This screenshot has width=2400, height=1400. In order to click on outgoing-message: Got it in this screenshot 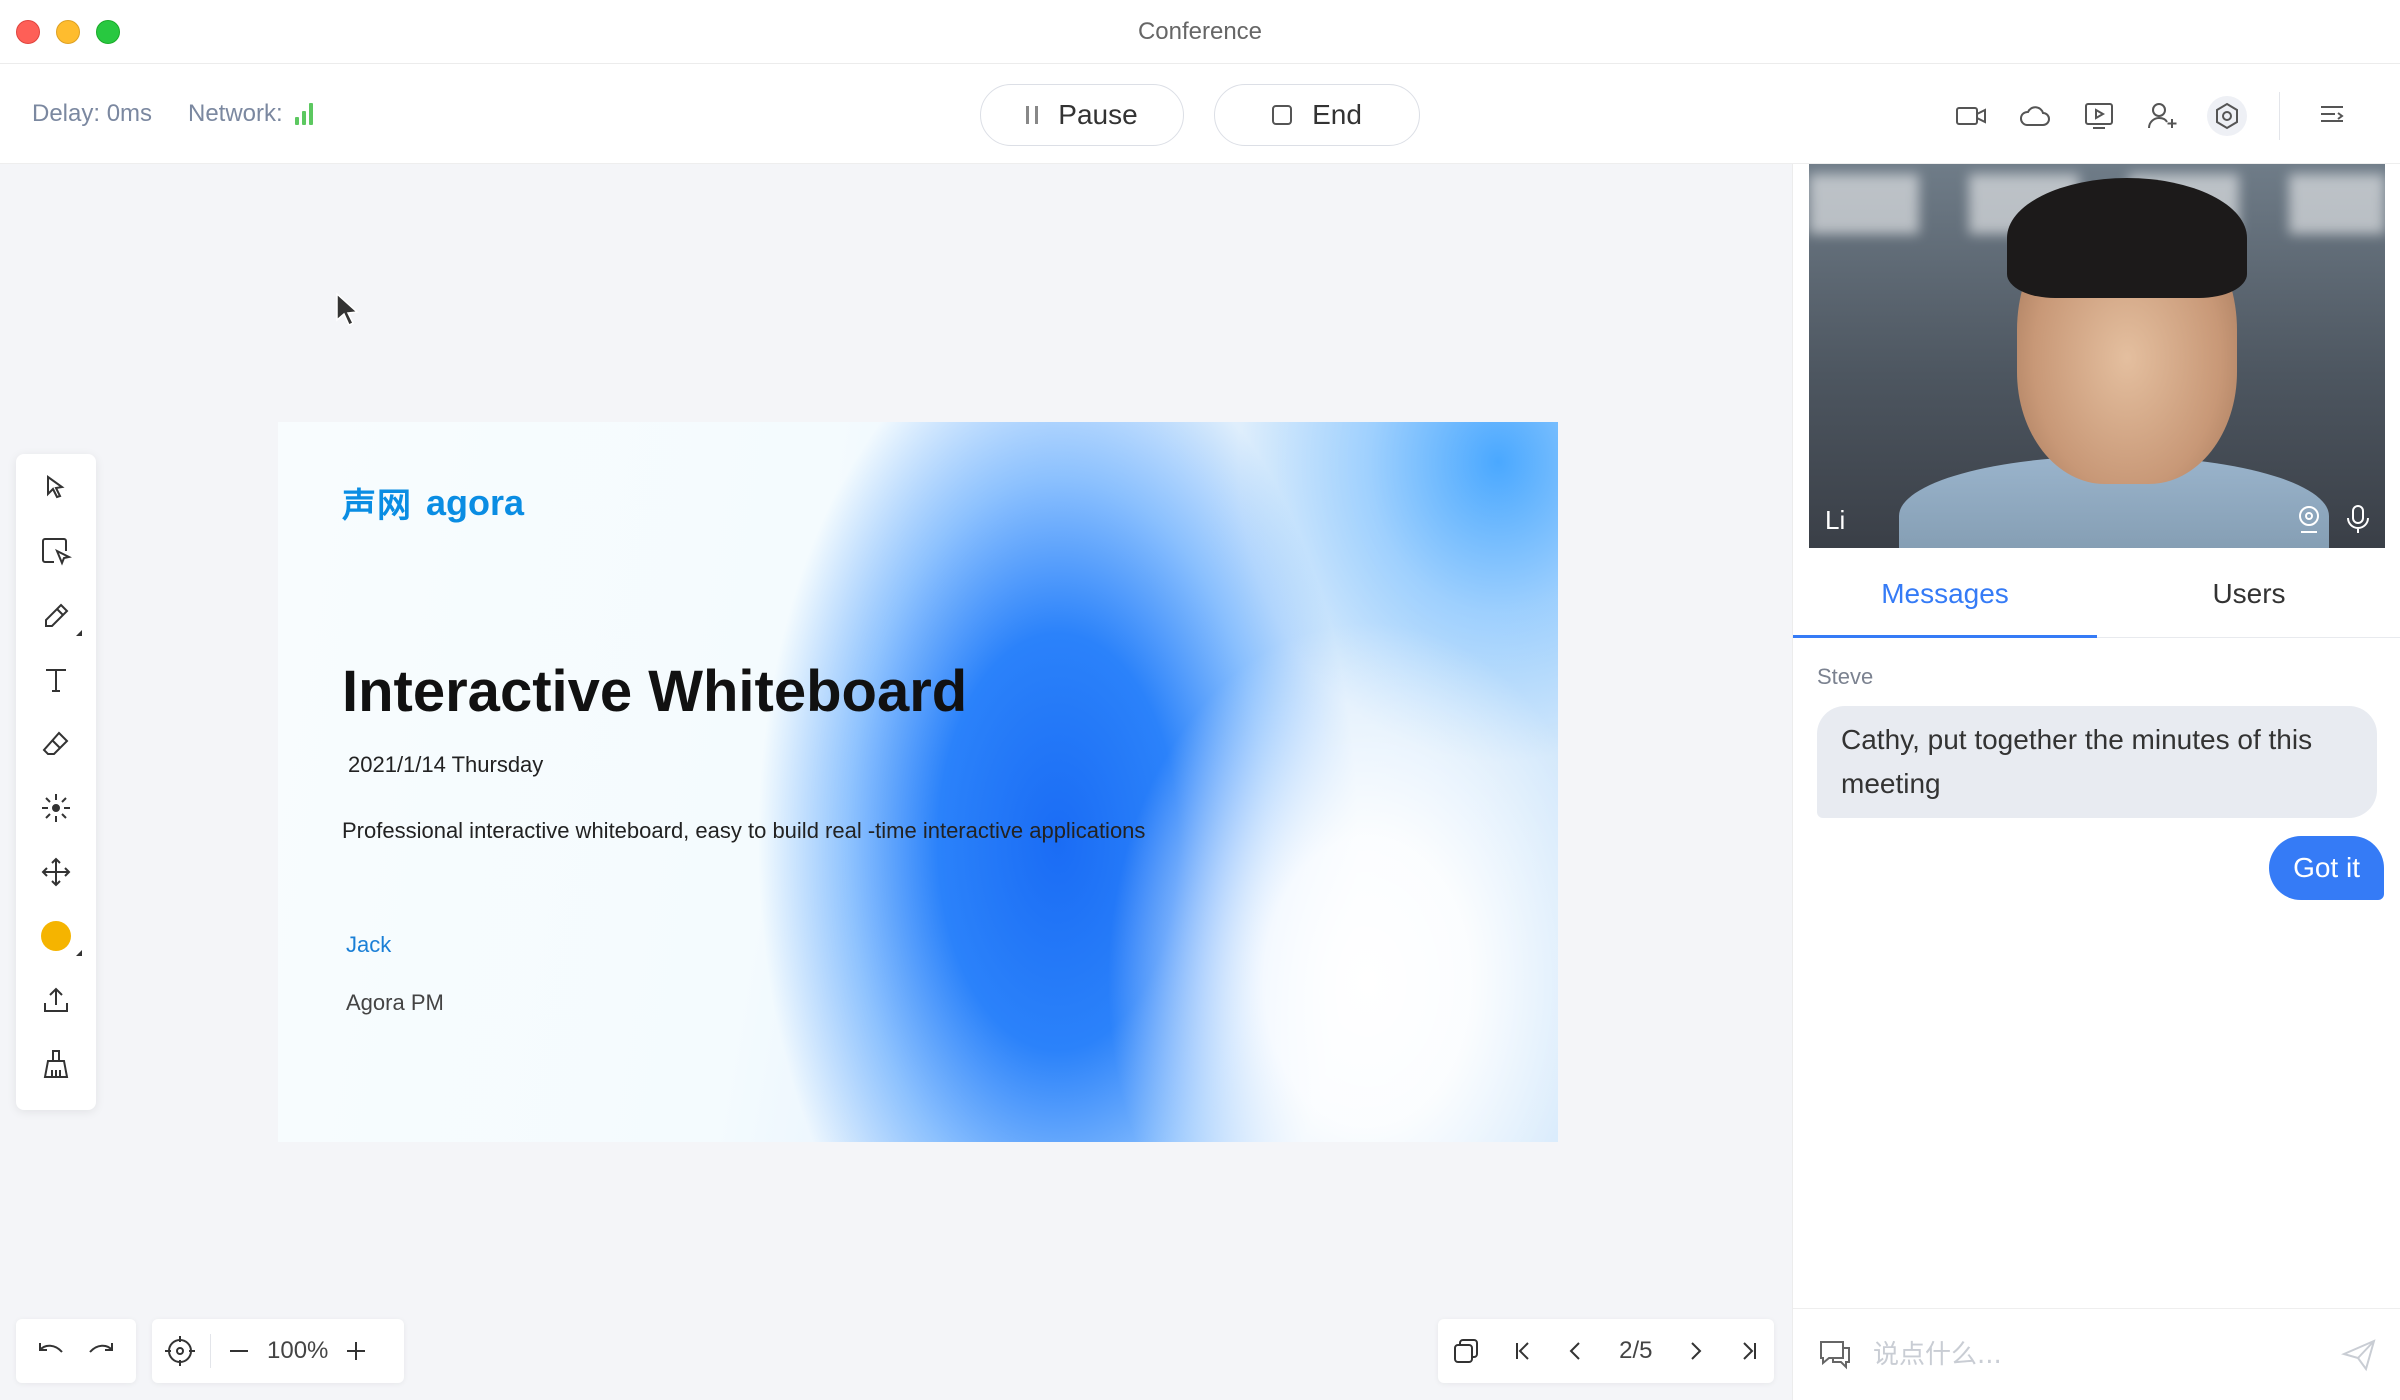, I will do `click(2326, 868)`.